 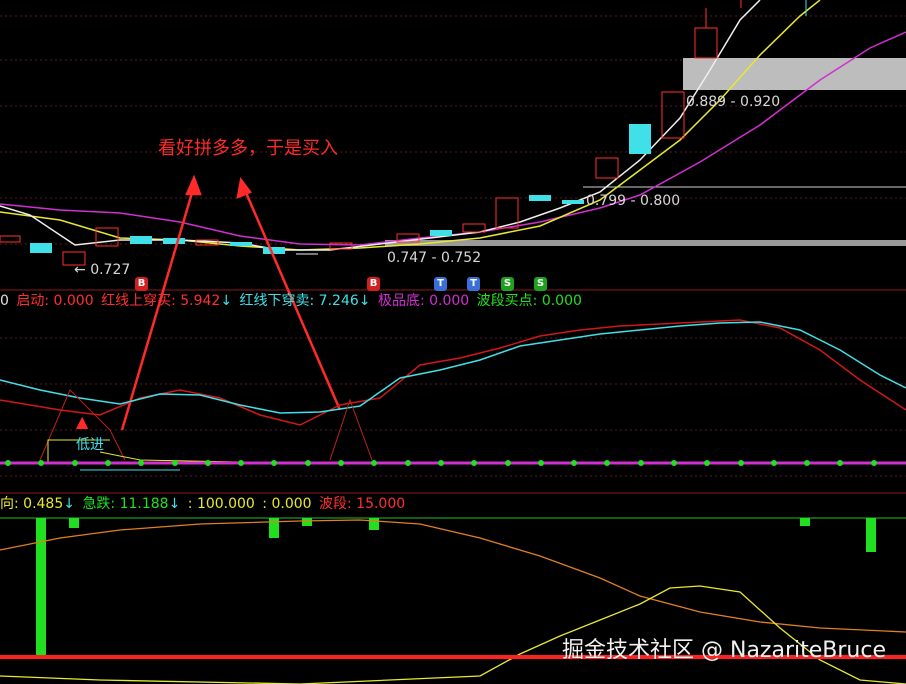 What do you see at coordinates (226, 301) in the screenshot?
I see `ind1-red-cross-arrow-icon: ↓` at bounding box center [226, 301].